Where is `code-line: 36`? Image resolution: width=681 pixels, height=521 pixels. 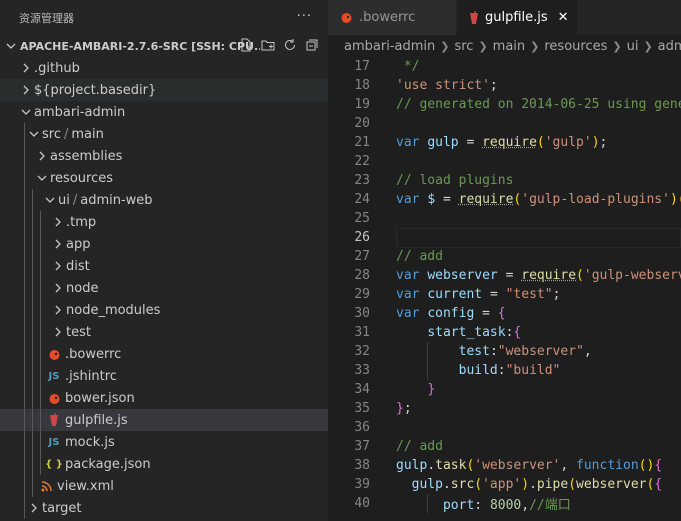 code-line: 36 is located at coordinates (504, 427).